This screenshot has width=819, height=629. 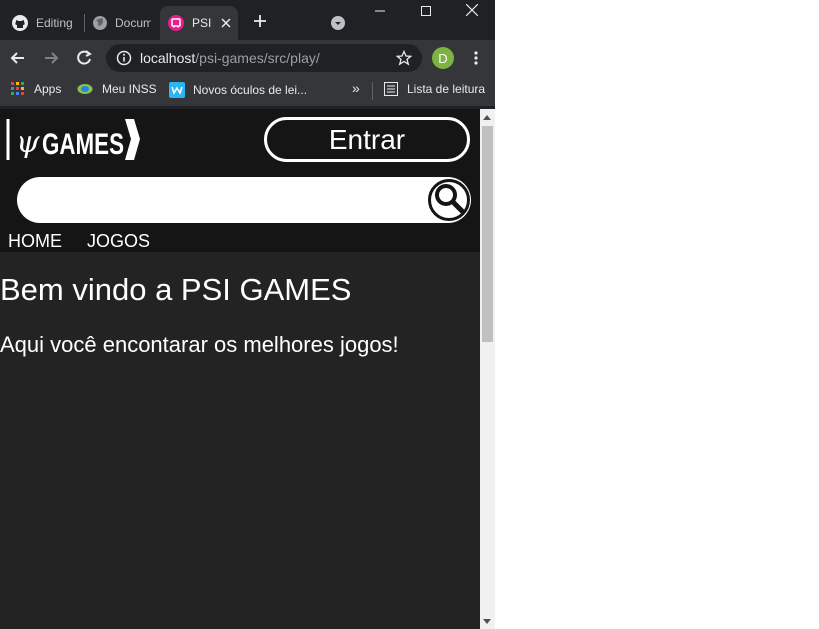 I want to click on tab-title: Editing, so click(x=54, y=23).